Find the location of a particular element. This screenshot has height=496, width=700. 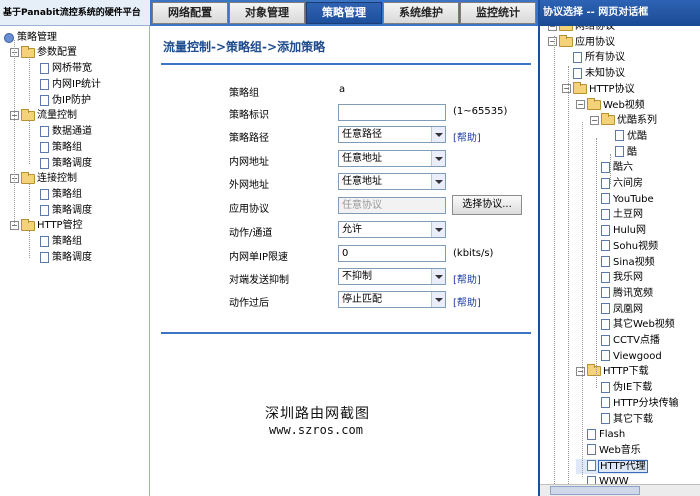

action-channel-select: 允许 is located at coordinates (392, 229).